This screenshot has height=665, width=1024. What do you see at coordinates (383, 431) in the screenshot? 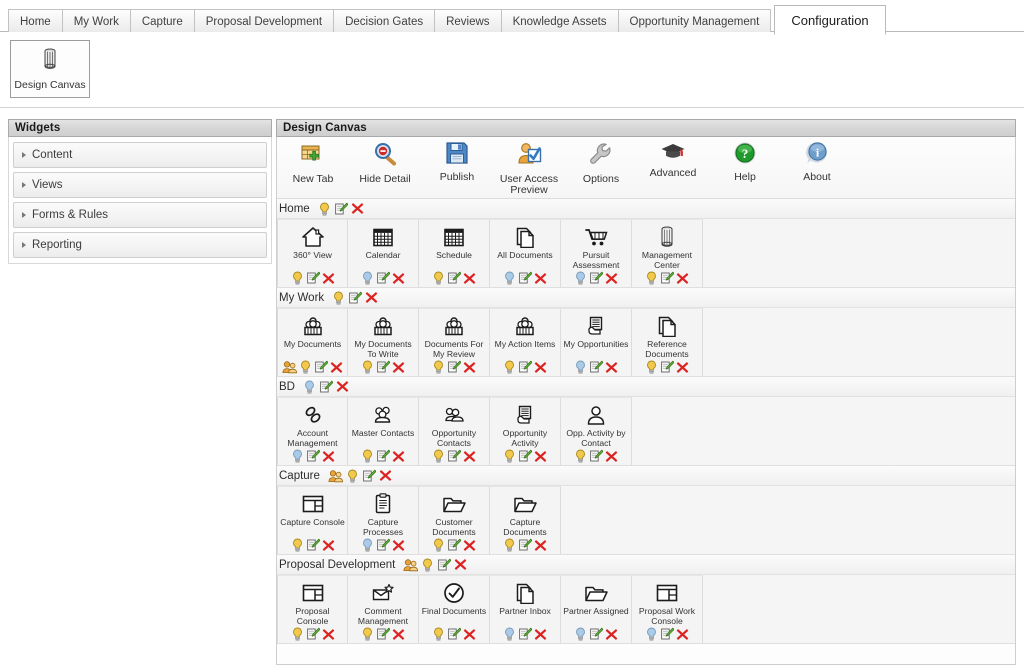
I see `widget-cell-master-contacts: Master Contacts` at bounding box center [383, 431].